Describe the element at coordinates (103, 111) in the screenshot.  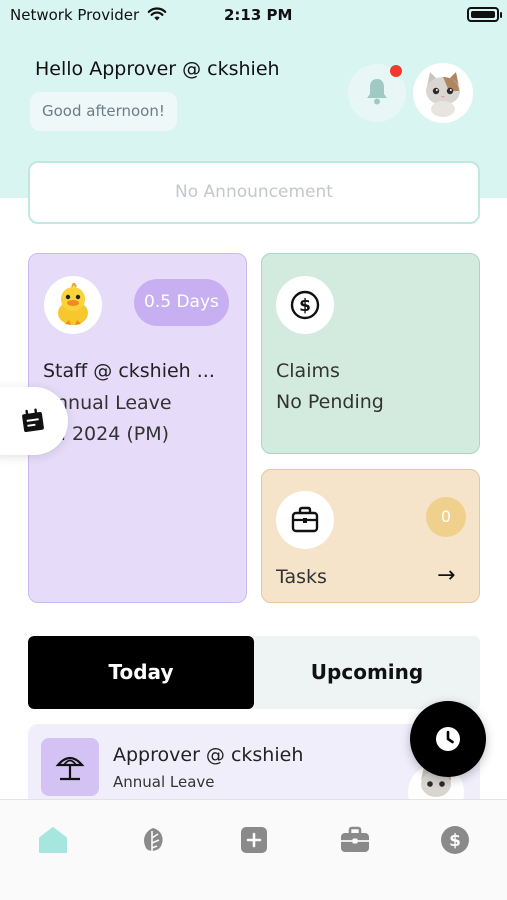
I see `greeting-subtitle: Good afternoon!` at that location.